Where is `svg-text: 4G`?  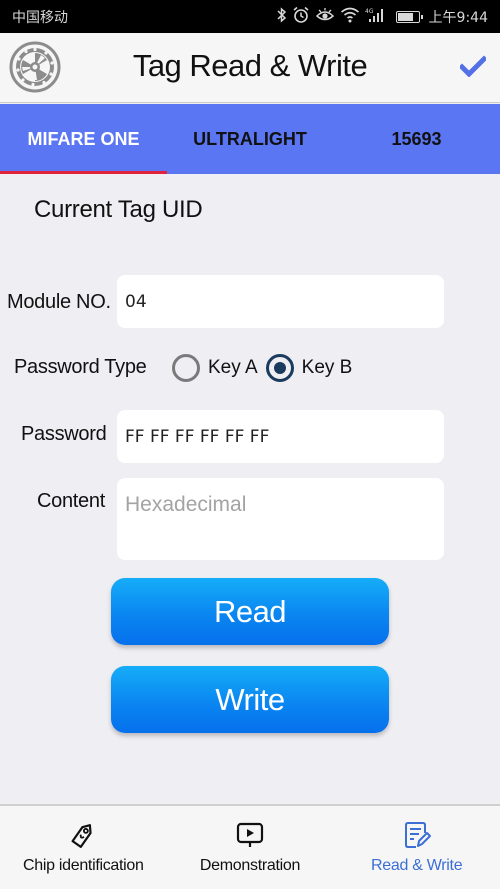 svg-text: 4G is located at coordinates (369, 11).